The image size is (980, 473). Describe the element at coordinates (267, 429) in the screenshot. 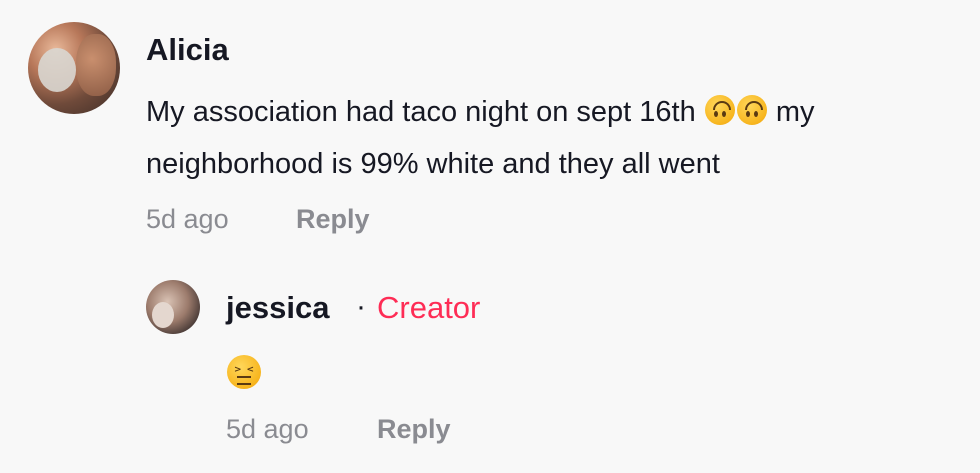

I see `reply-timestamp: 5d ago` at that location.